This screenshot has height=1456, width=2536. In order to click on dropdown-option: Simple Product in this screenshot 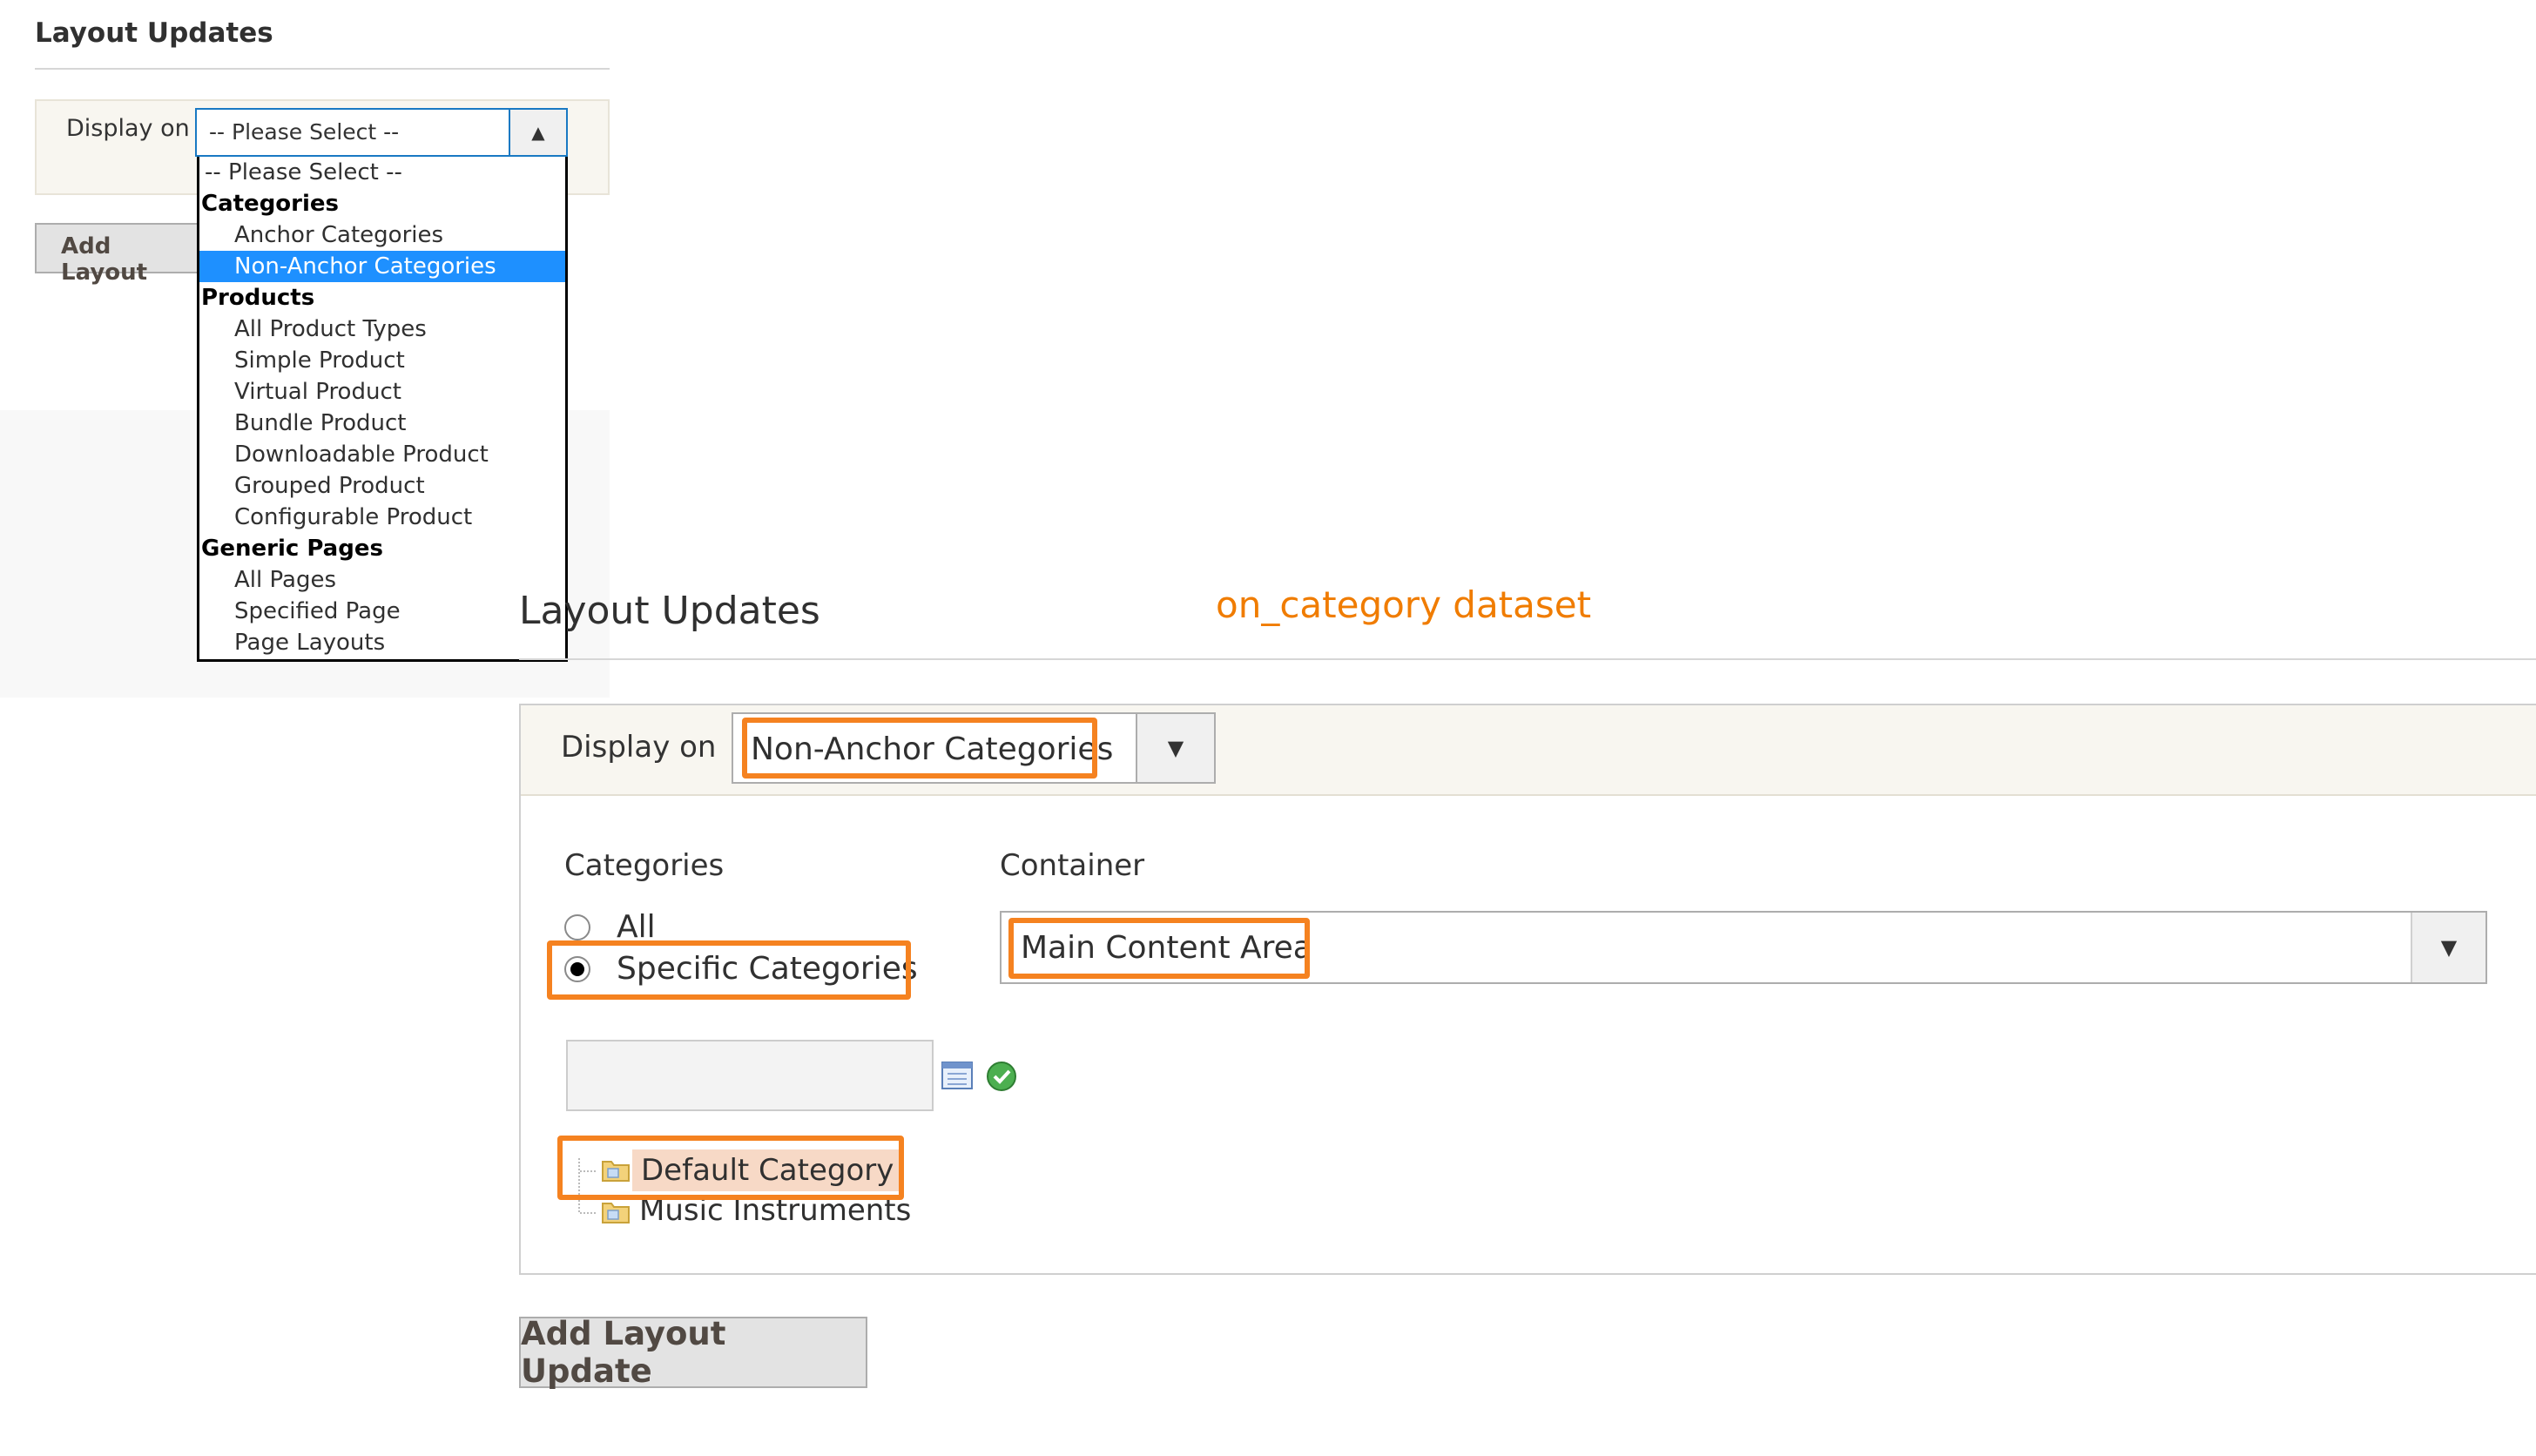, I will do `click(382, 360)`.